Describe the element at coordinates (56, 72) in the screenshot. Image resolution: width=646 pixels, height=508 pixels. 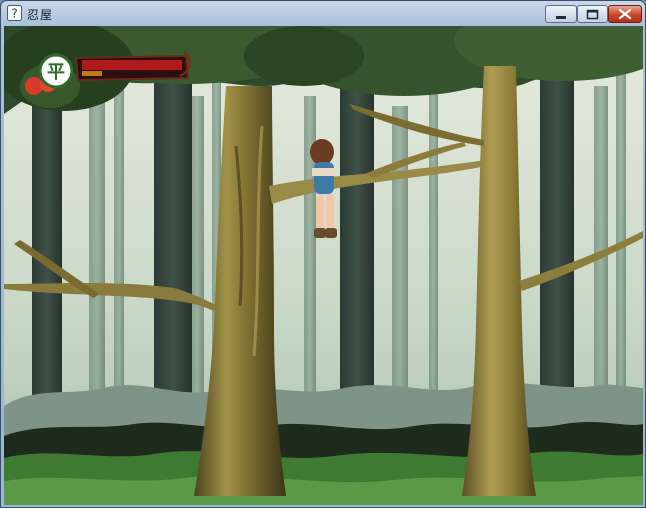
I see `emblem-text: 平` at that location.